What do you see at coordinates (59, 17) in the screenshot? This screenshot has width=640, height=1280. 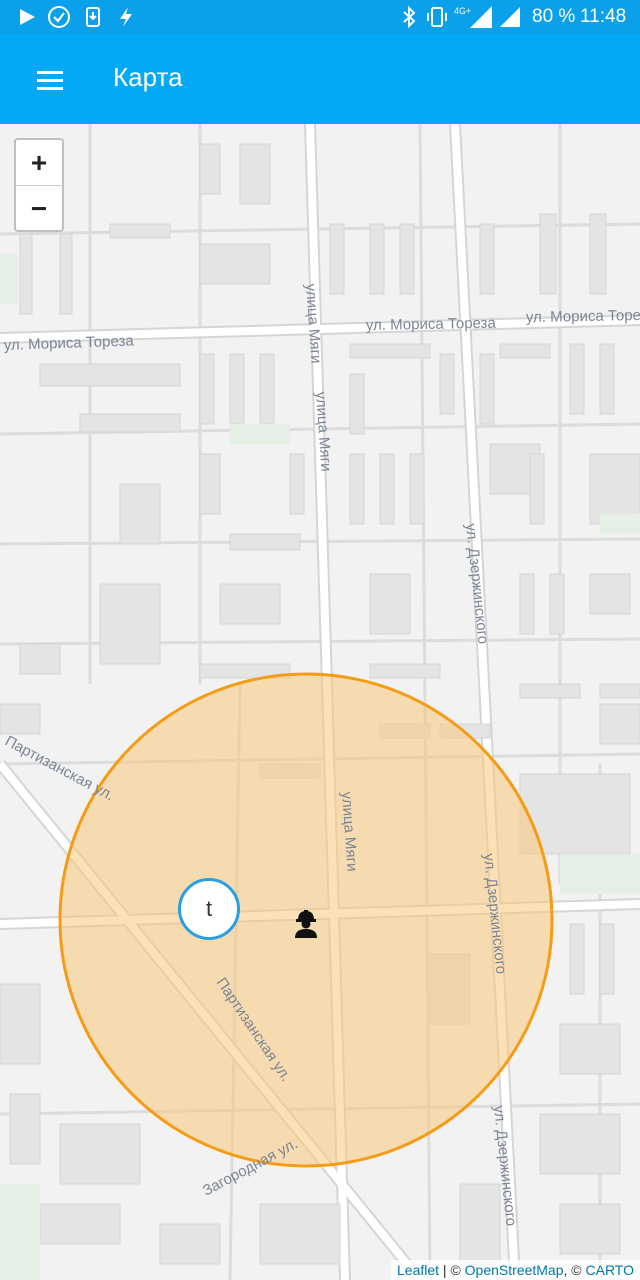 I see `check-circle-icon` at bounding box center [59, 17].